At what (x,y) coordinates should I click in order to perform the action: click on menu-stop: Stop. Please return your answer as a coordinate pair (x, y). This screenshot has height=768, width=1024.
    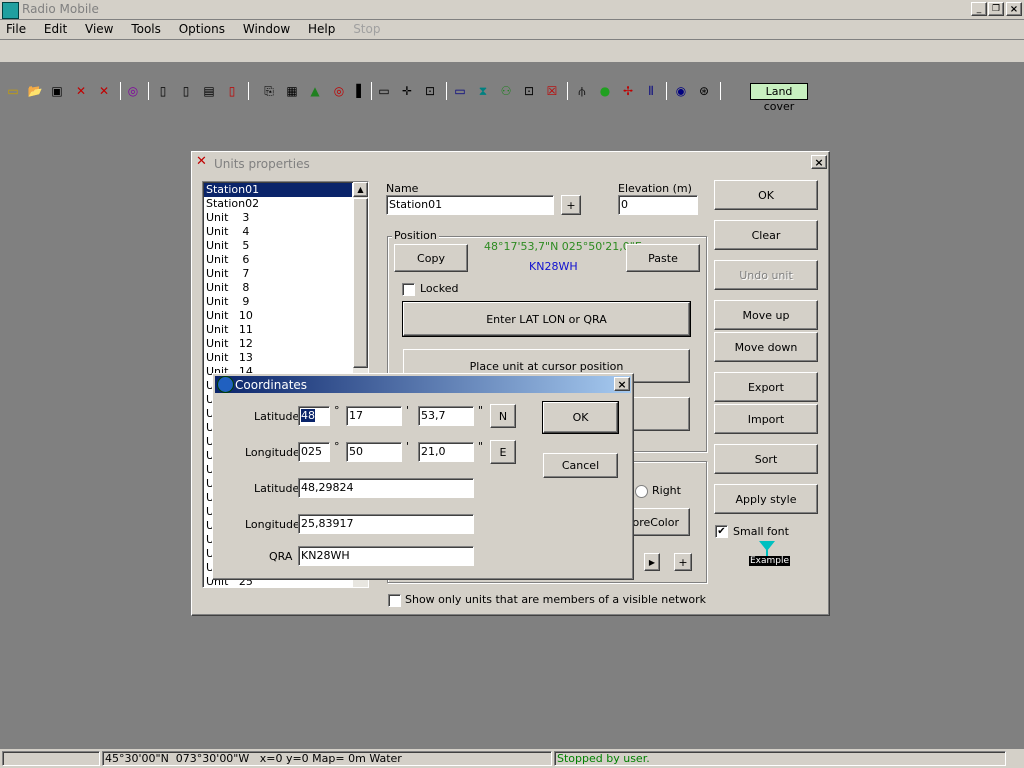
    Looking at the image, I should click on (367, 29).